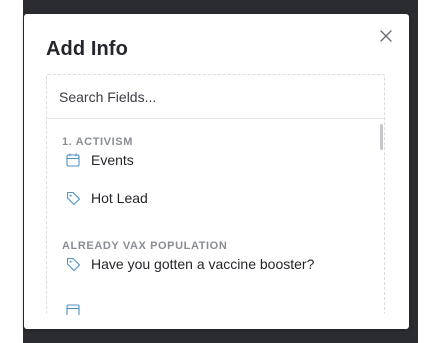  I want to click on modal-title: Add Info, so click(87, 49).